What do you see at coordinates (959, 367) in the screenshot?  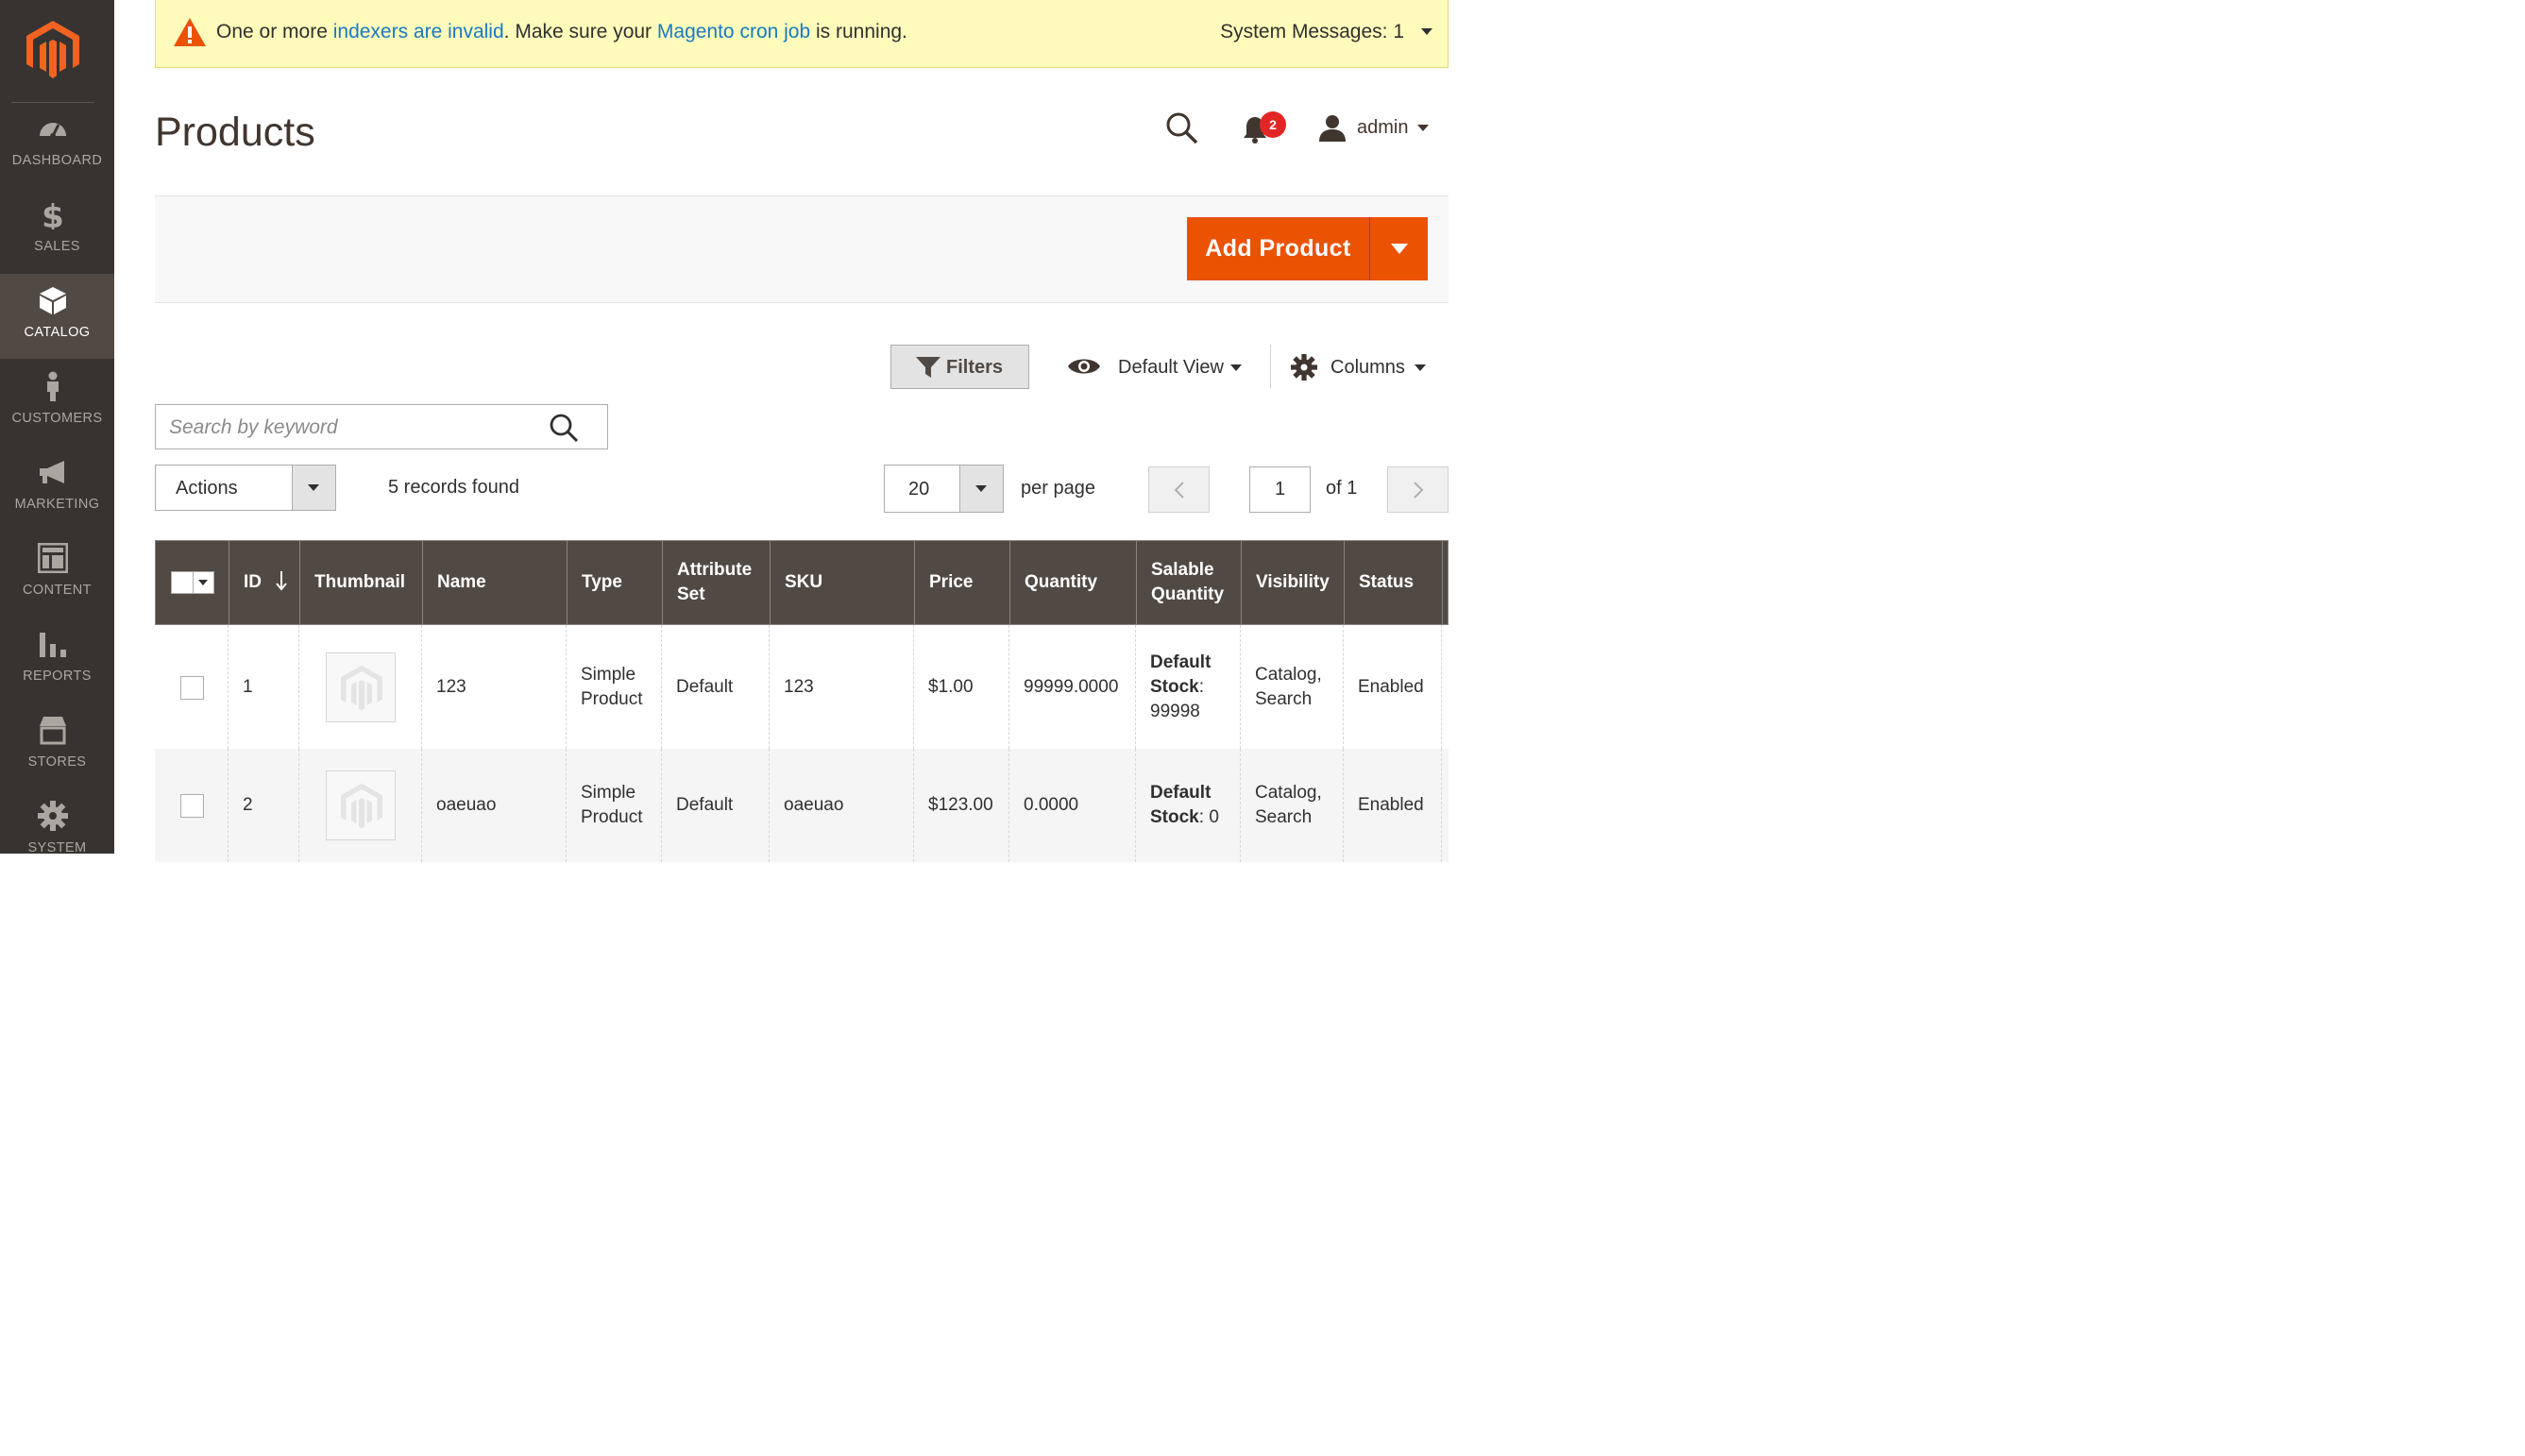 I see `filters-button: Filters` at bounding box center [959, 367].